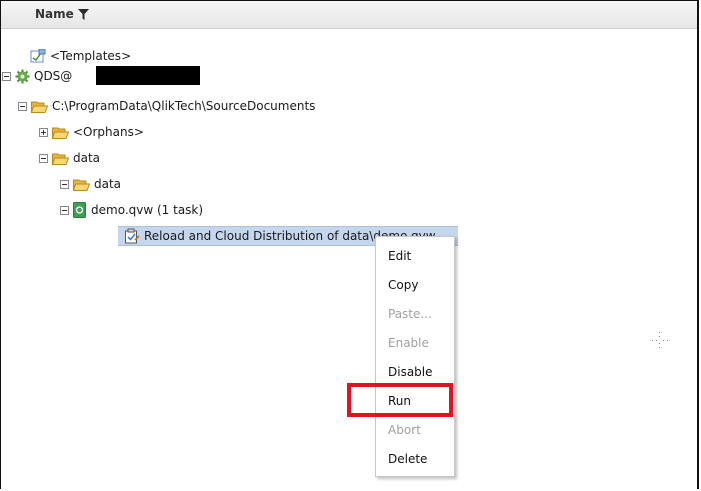  I want to click on tree-node-data-subfolder: data, so click(90, 184).